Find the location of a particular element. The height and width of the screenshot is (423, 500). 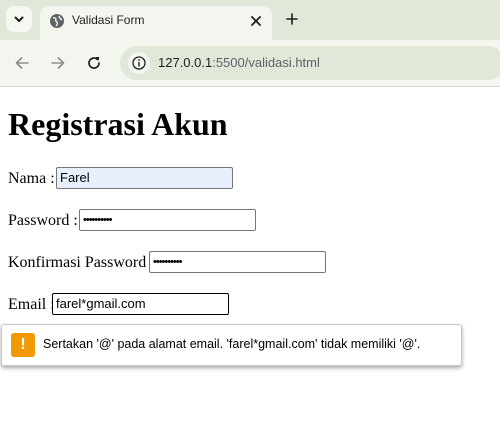

tab-strip: Validasi Form is located at coordinates (250, 20).